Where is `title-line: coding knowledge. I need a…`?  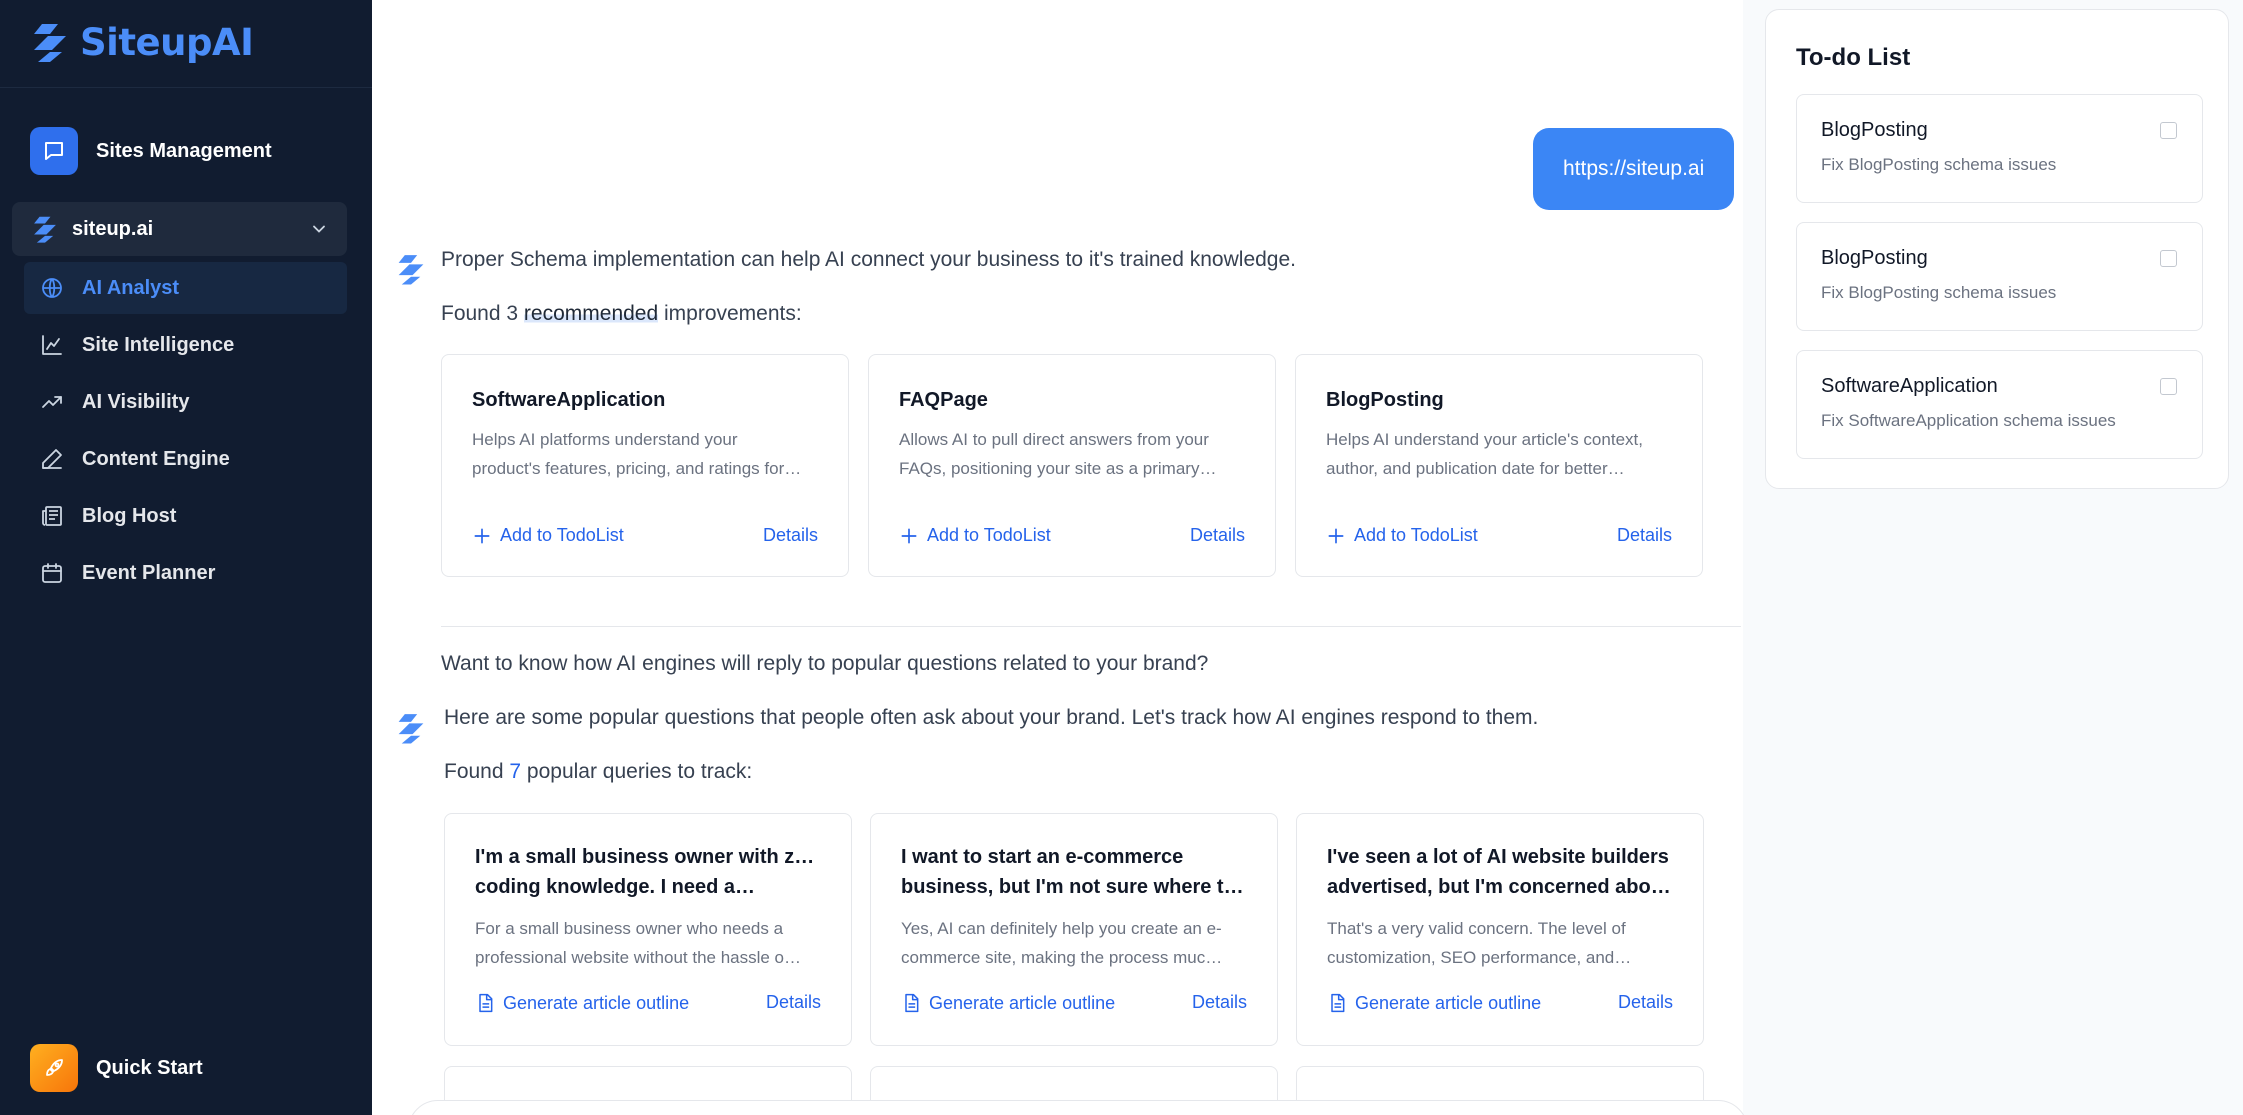
title-line: coding knowledge. I need a… is located at coordinates (615, 887).